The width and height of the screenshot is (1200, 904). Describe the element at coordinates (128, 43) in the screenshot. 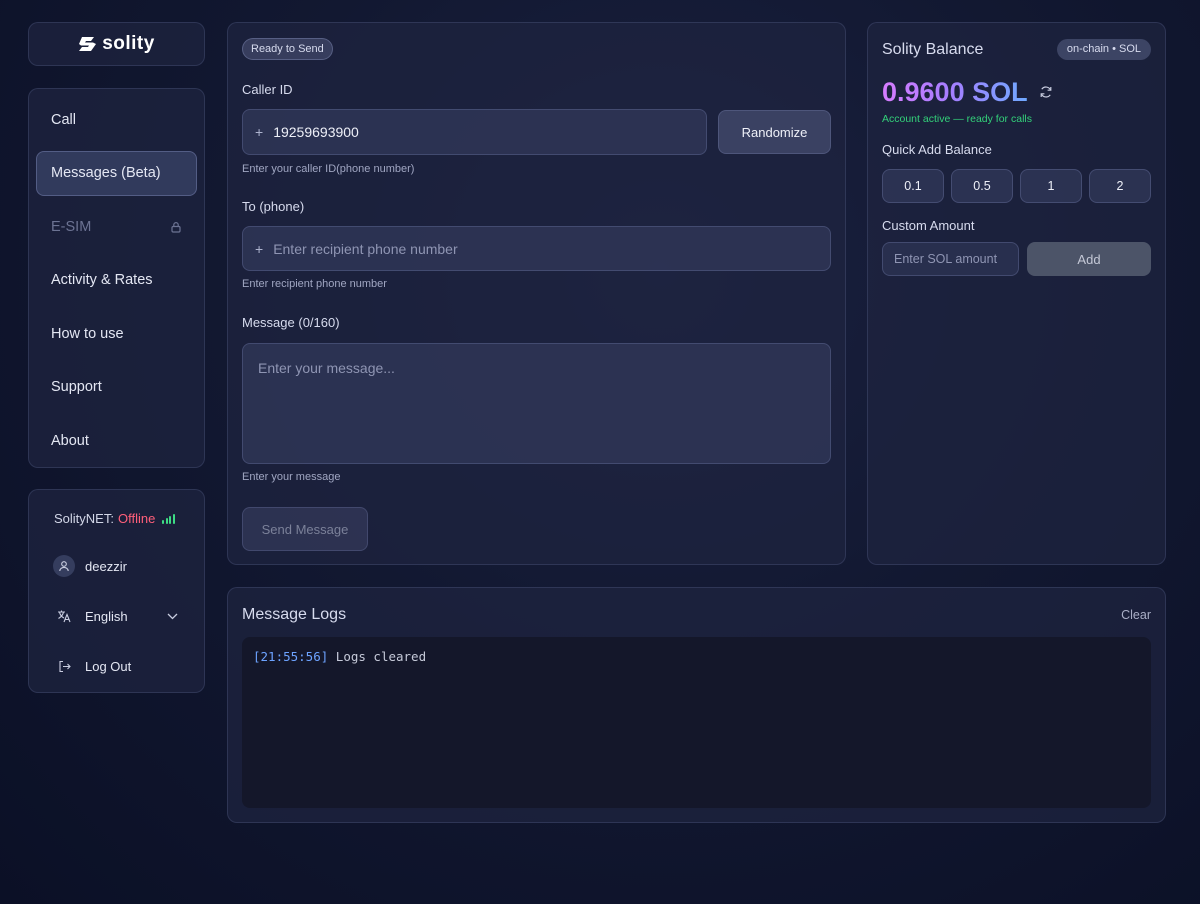

I see `brand-name: solity` at that location.